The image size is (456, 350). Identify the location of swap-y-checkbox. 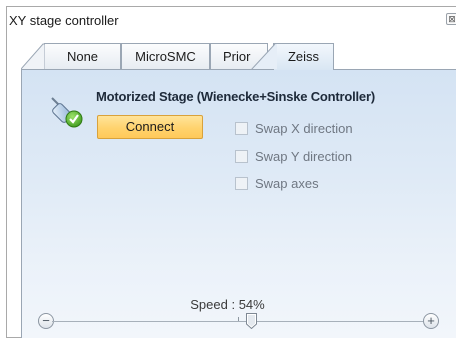
(241, 156).